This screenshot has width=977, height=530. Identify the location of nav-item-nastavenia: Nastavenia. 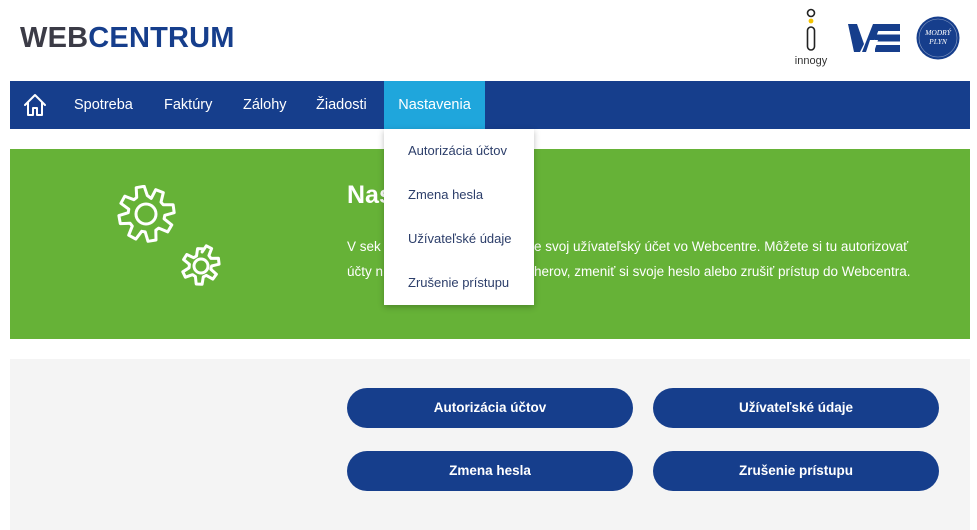
(434, 105).